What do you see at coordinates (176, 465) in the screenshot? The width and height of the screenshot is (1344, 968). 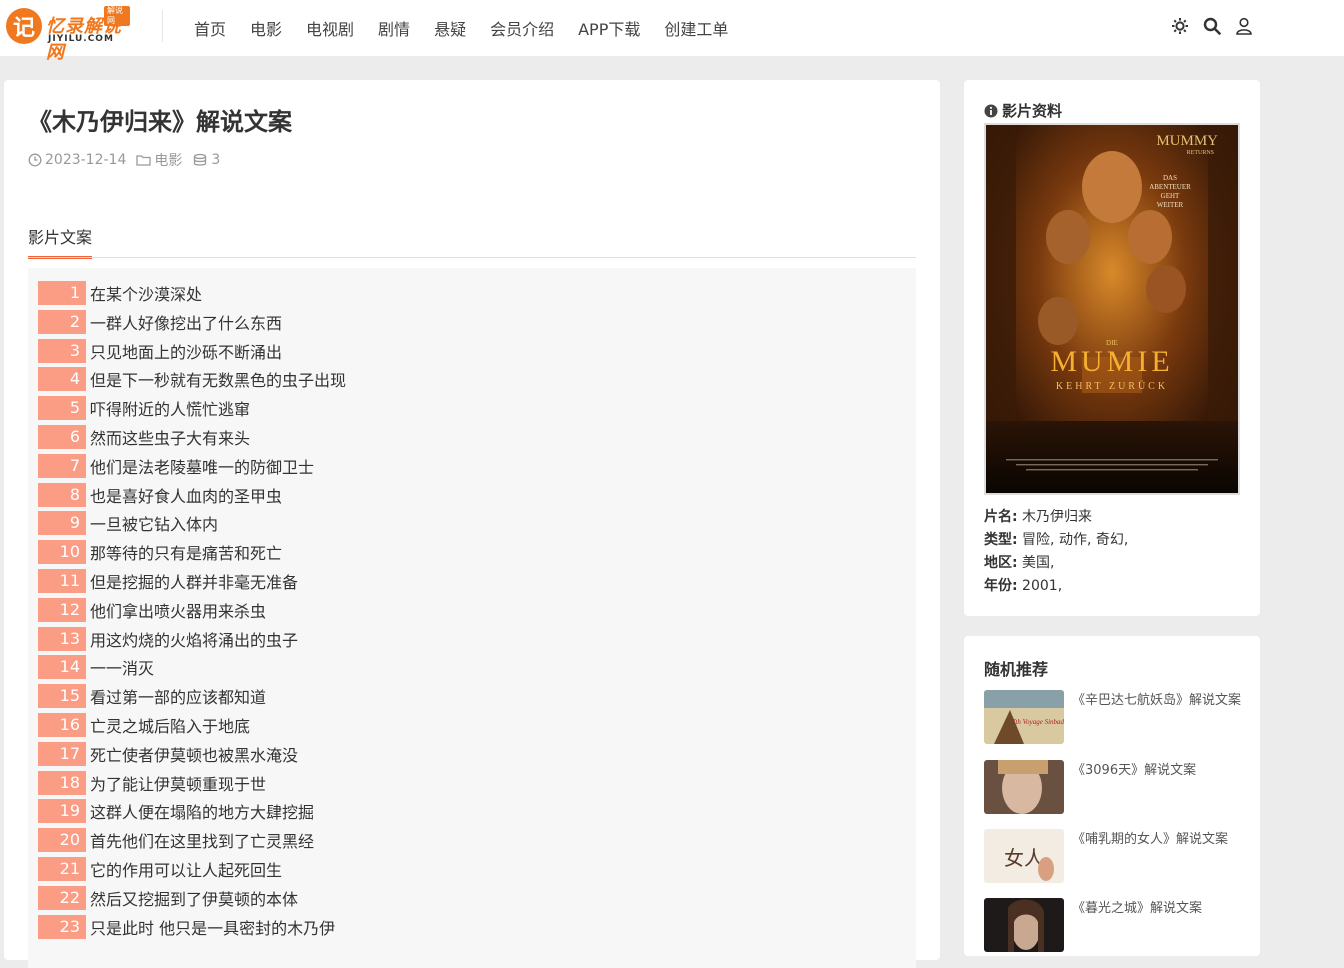 I see `script-line: 7 他们是法老陵墓唯一的防御卫士` at bounding box center [176, 465].